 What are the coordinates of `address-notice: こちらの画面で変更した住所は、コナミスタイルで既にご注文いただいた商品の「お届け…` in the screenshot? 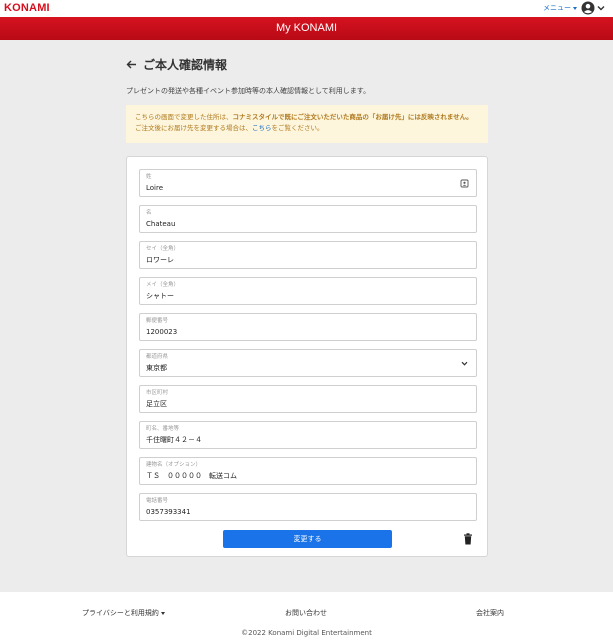 It's located at (307, 124).